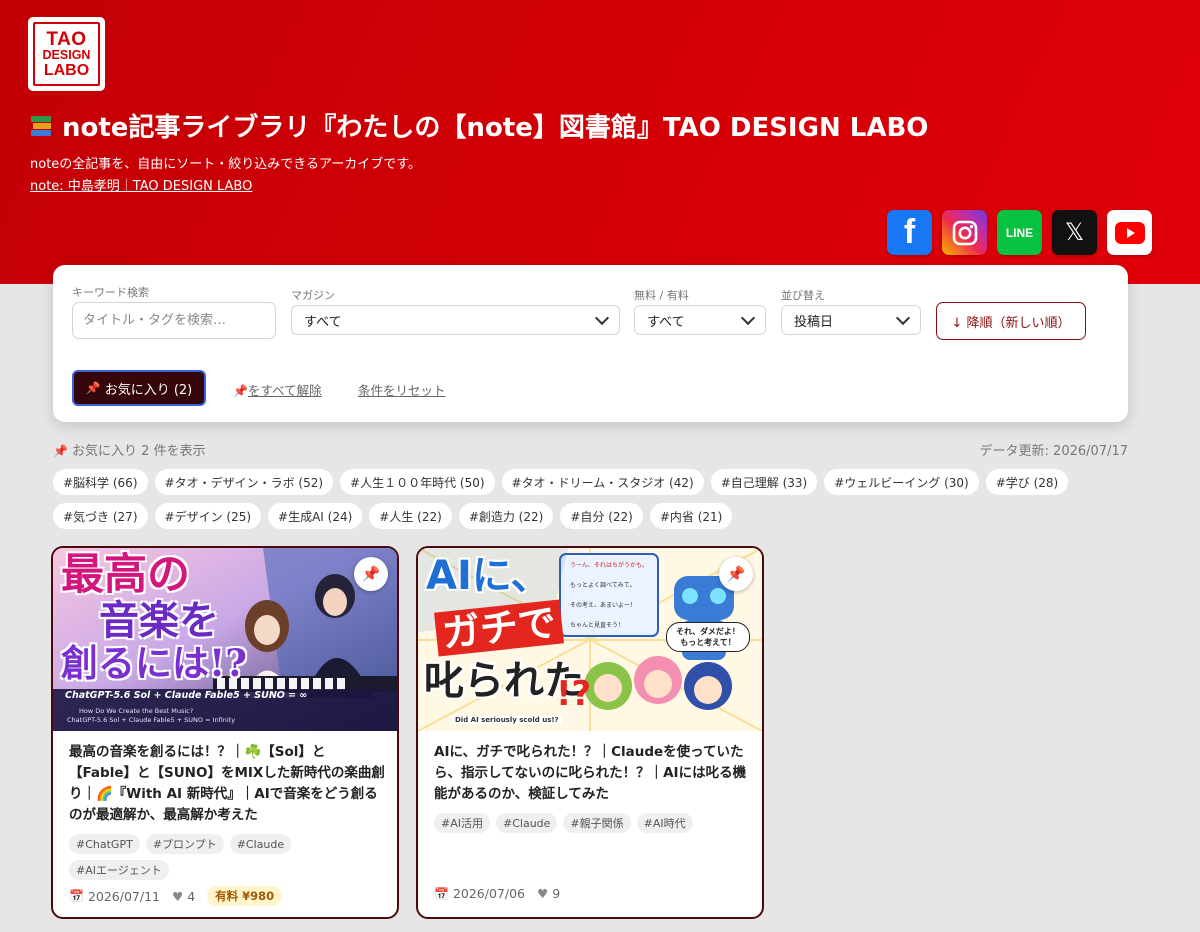 This screenshot has width=1200, height=932. Describe the element at coordinates (574, 694) in the screenshot. I see `thumb-mark: !?` at that location.